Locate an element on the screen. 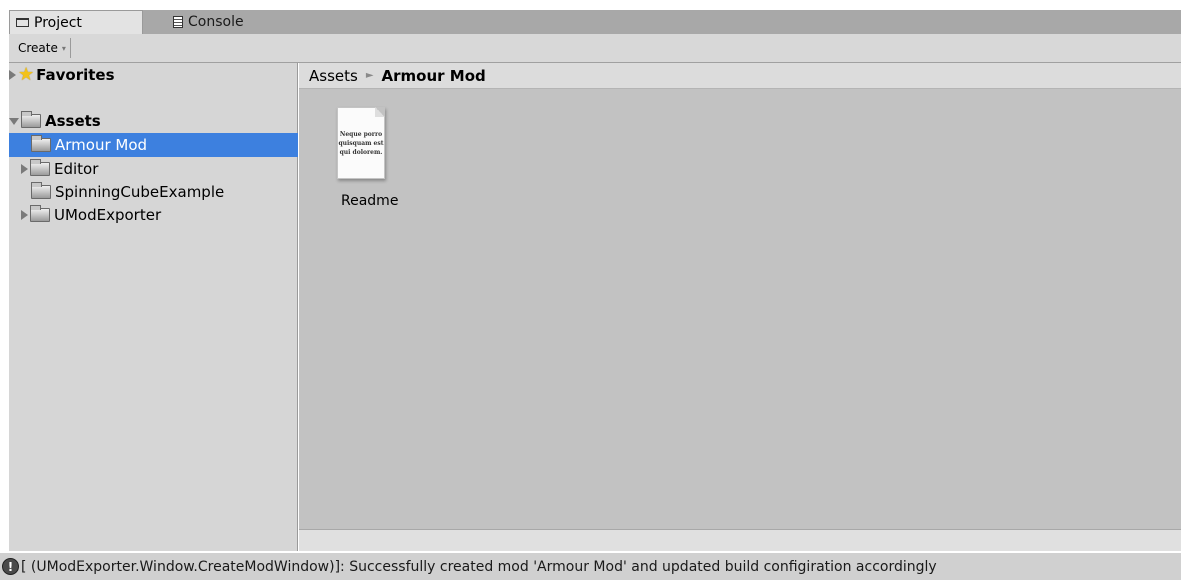  tab-project: Project is located at coordinates (76, 22).